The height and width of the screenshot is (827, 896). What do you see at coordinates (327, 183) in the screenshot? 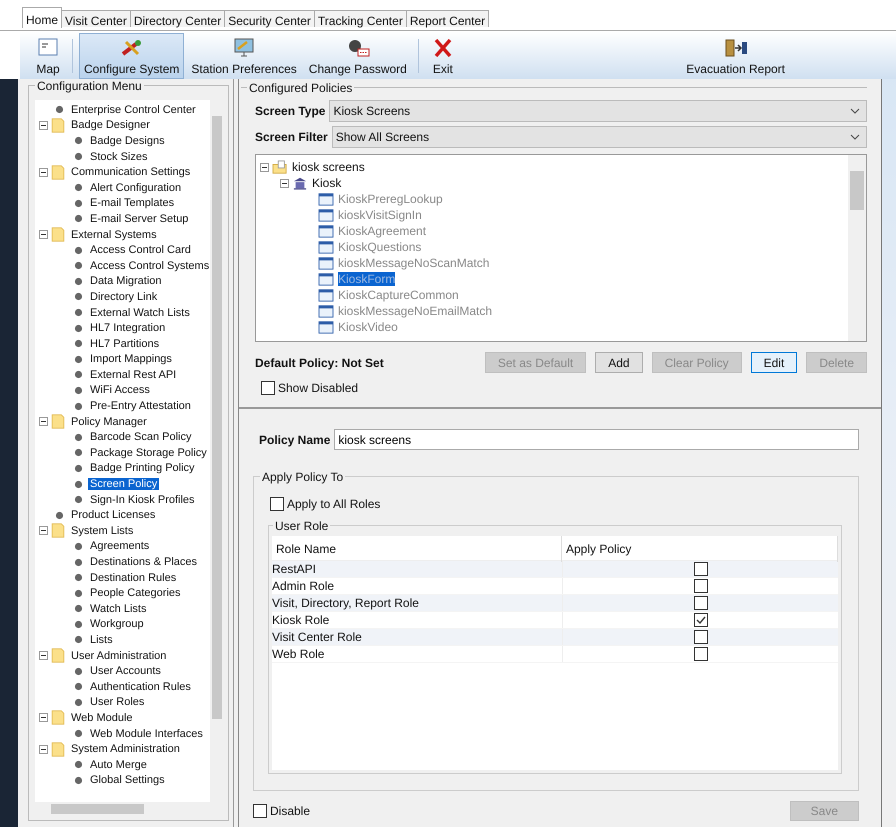
I see `tree-item: Kiosk` at bounding box center [327, 183].